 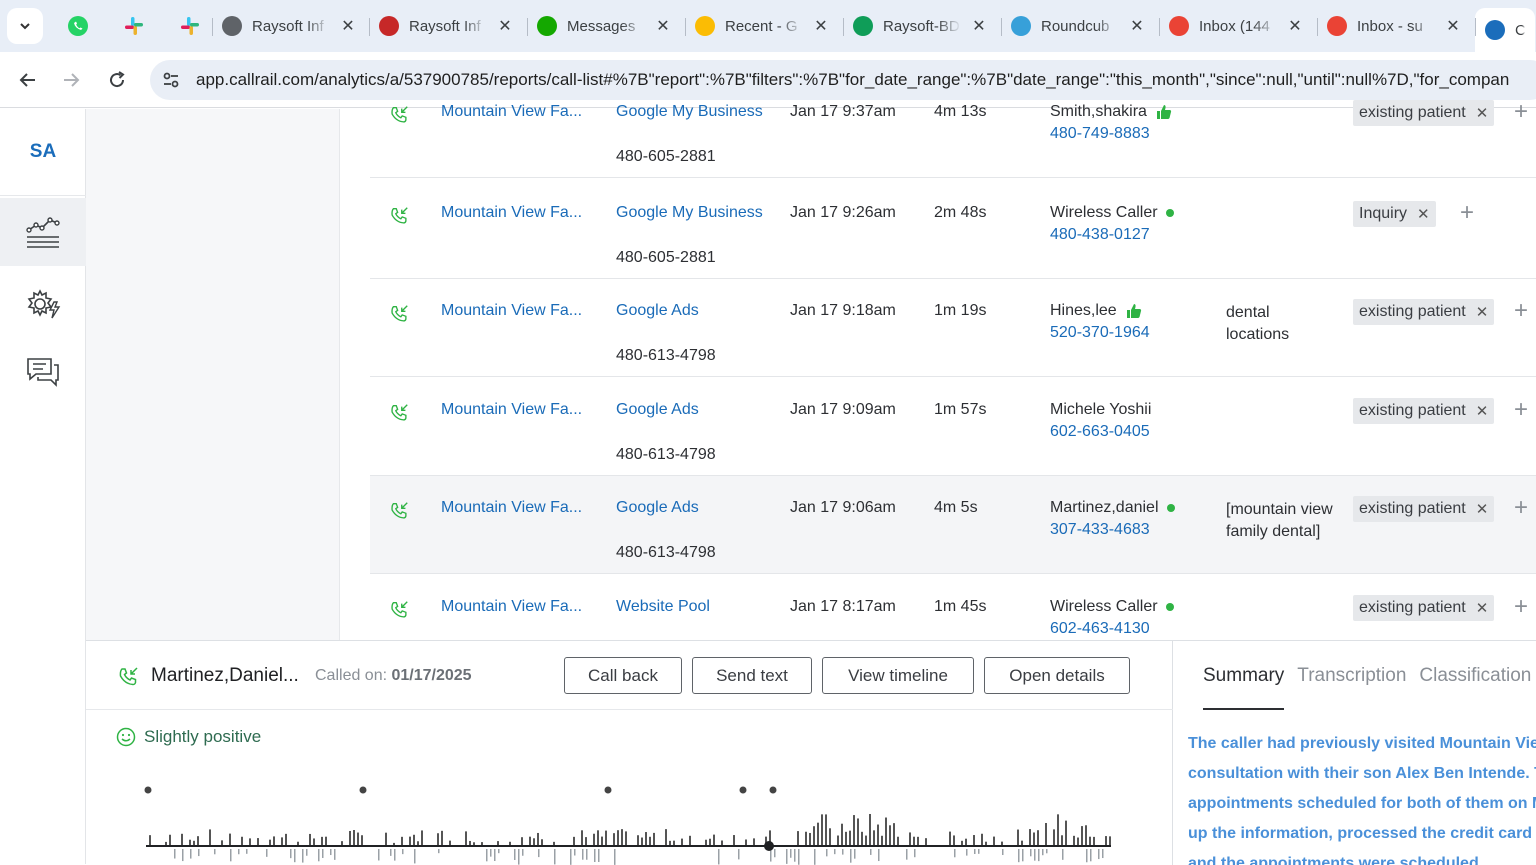 What do you see at coordinates (1100, 629) in the screenshot?
I see `caller-phone-link: 602-463-4130` at bounding box center [1100, 629].